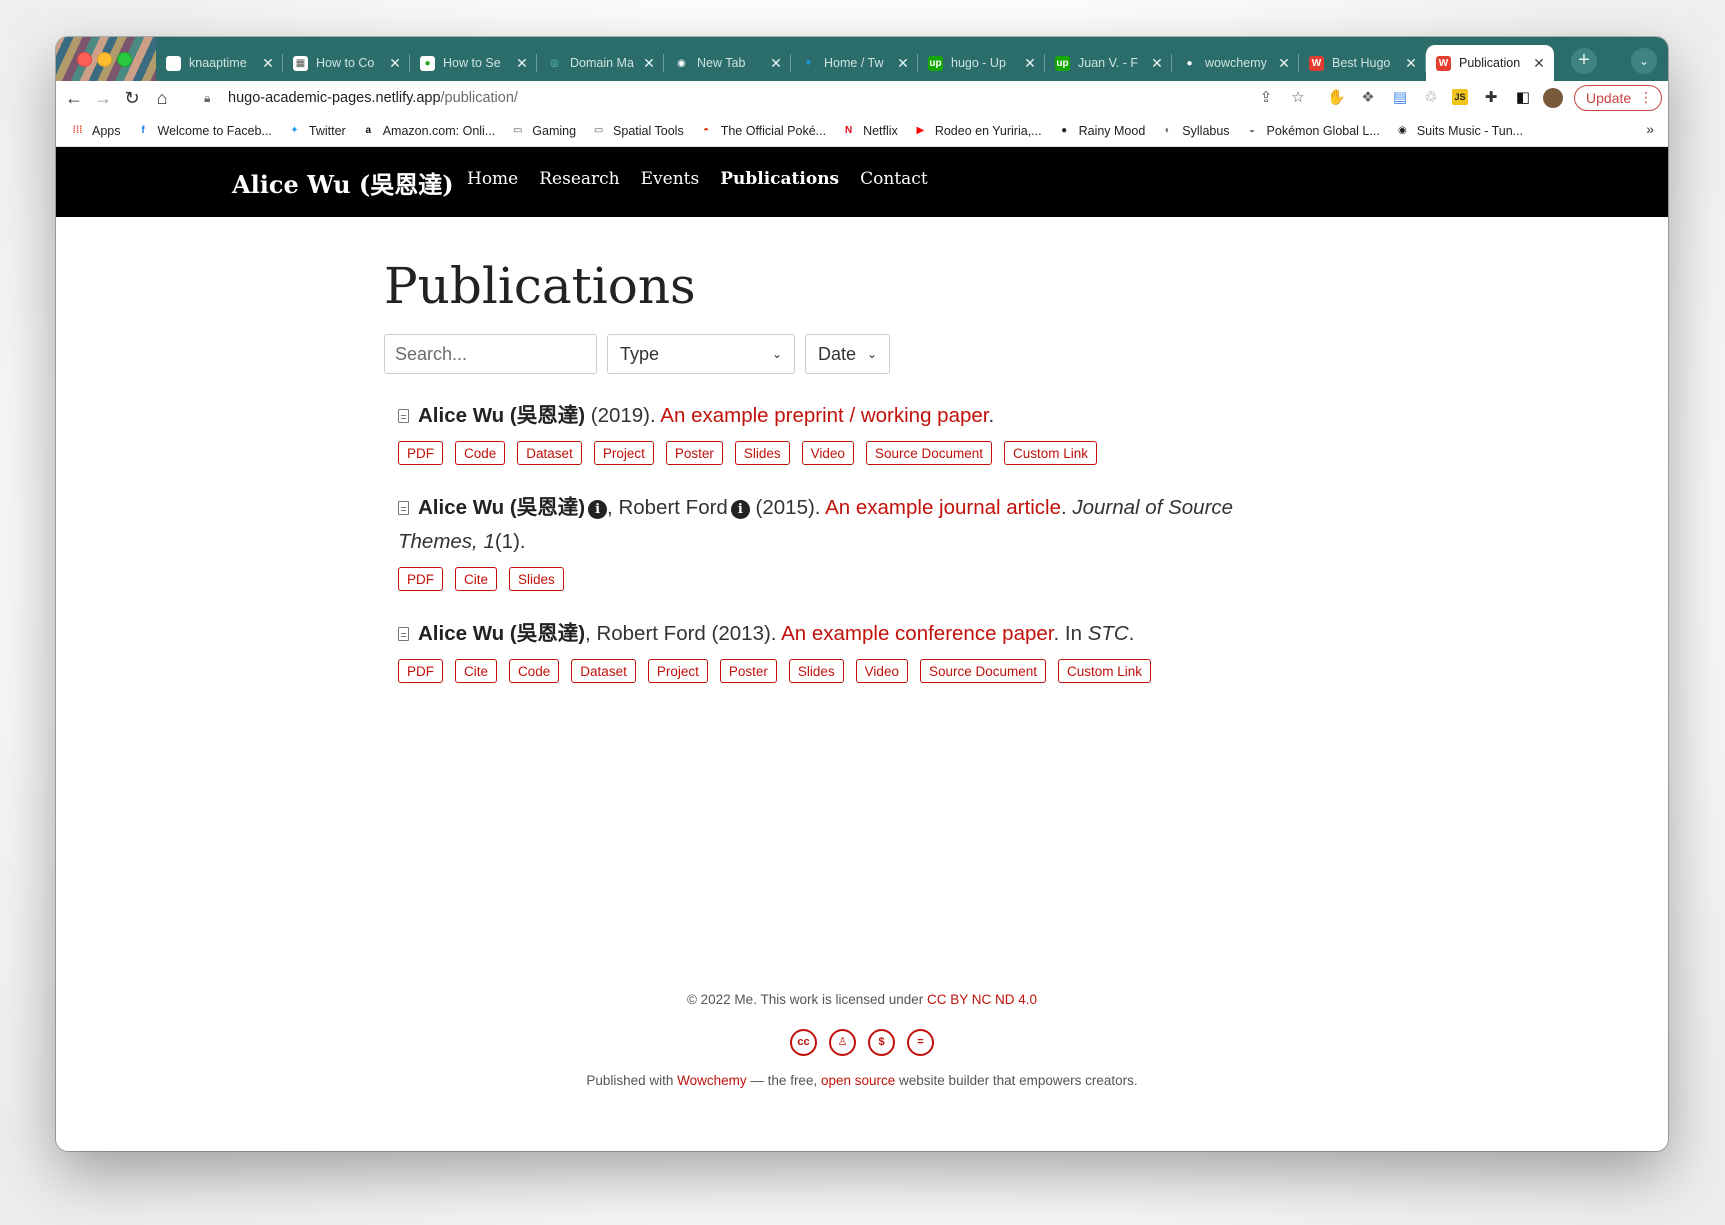 This screenshot has width=1725, height=1225. Describe the element at coordinates (473, 63) in the screenshot. I see `browser-tab: ● How to Se ✕` at that location.